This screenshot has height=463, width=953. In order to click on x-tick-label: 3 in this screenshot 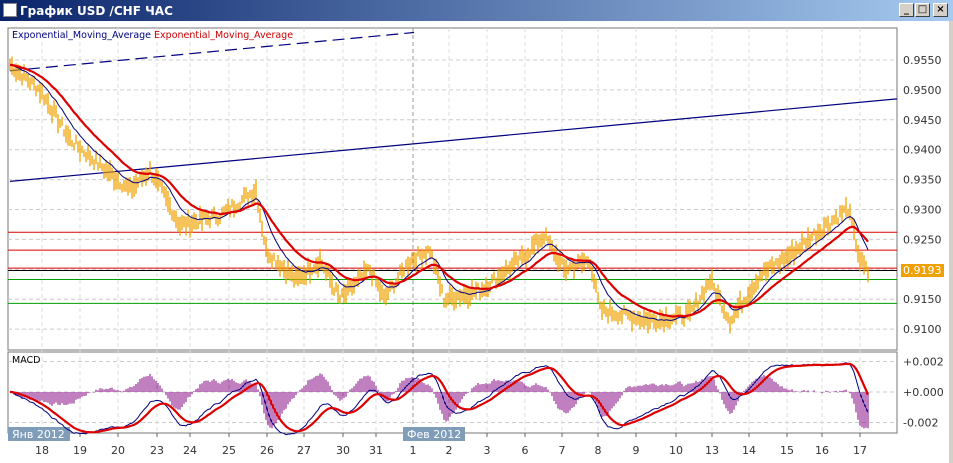, I will do `click(487, 450)`.